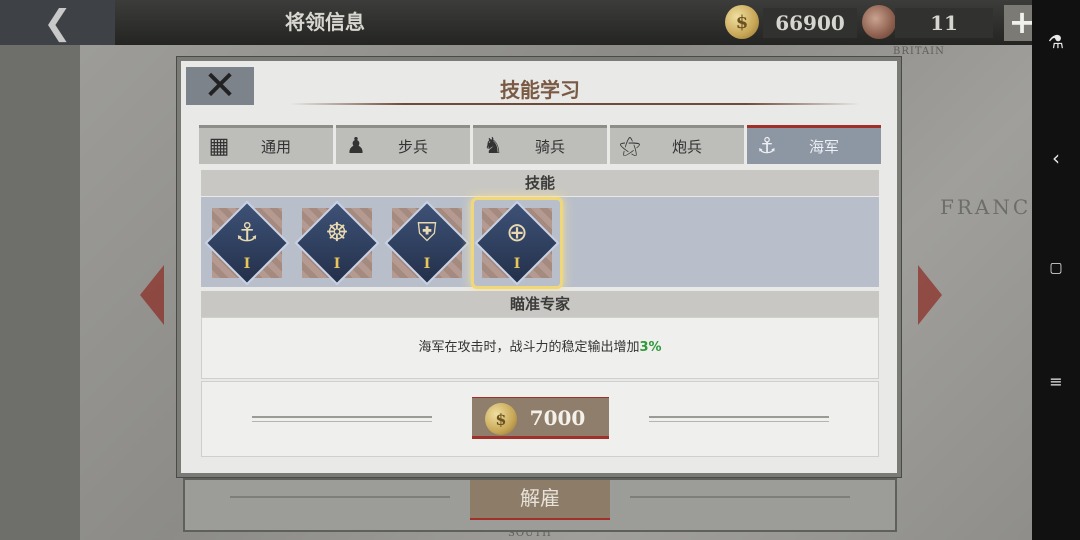  I want to click on tab-label: 步兵, so click(412, 146).